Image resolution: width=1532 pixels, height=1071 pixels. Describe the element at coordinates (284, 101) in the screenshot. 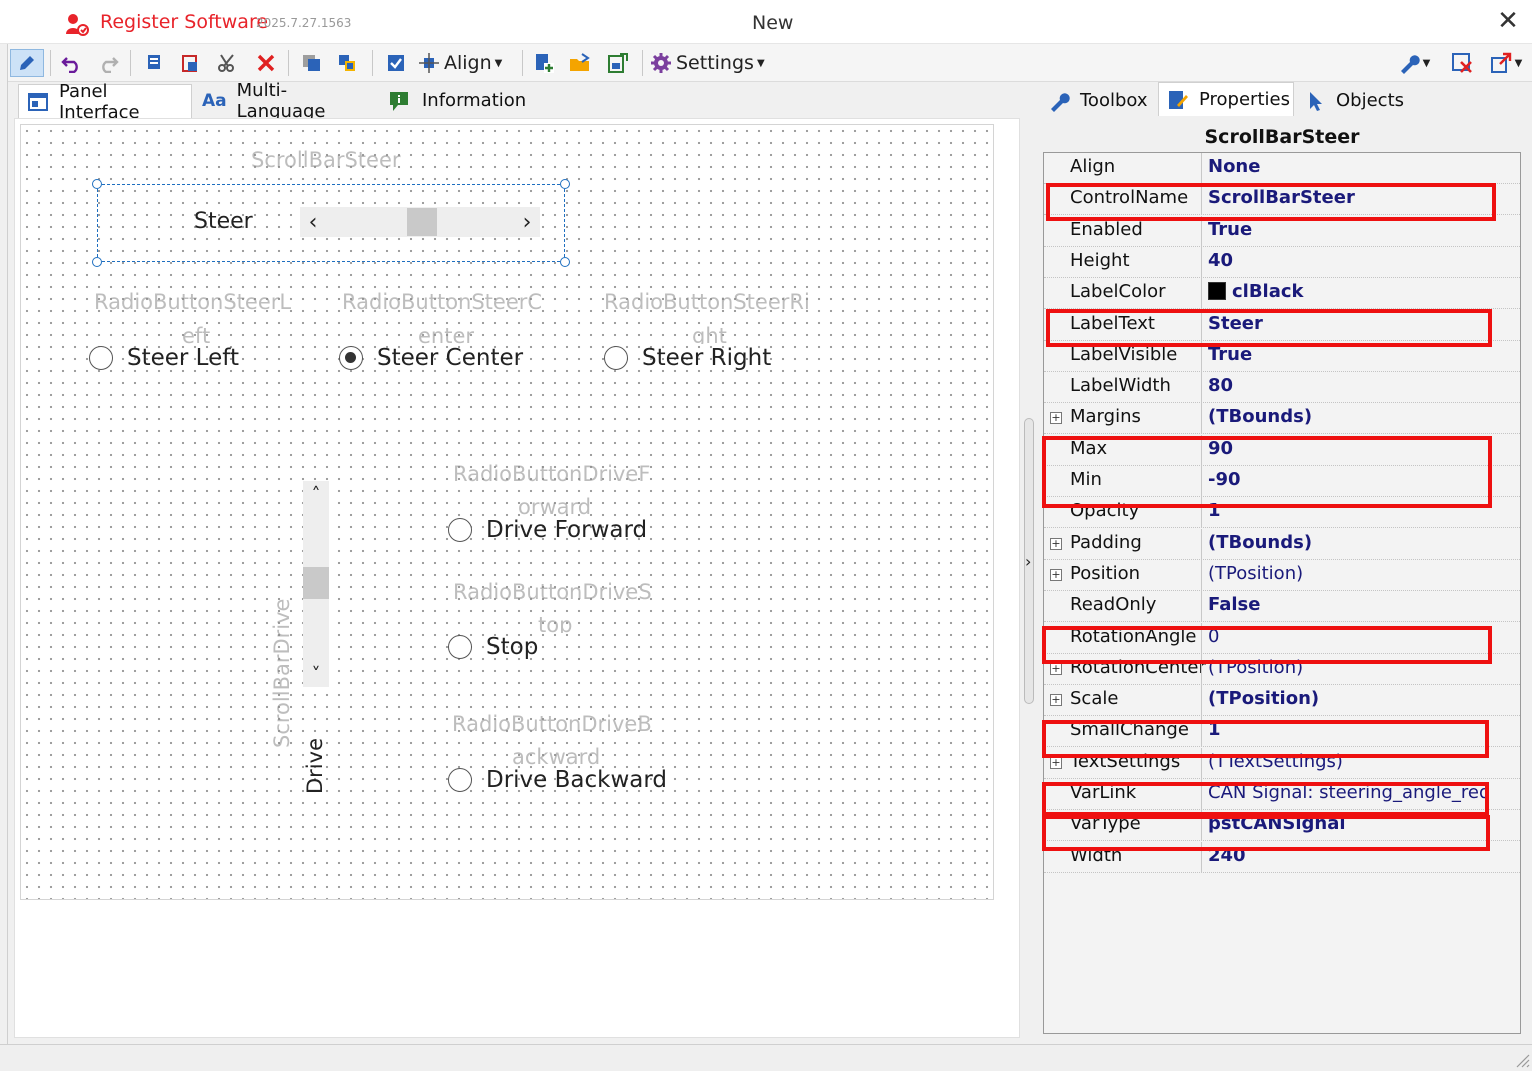

I see `tab-multi-language: Aa Multi-Language` at that location.